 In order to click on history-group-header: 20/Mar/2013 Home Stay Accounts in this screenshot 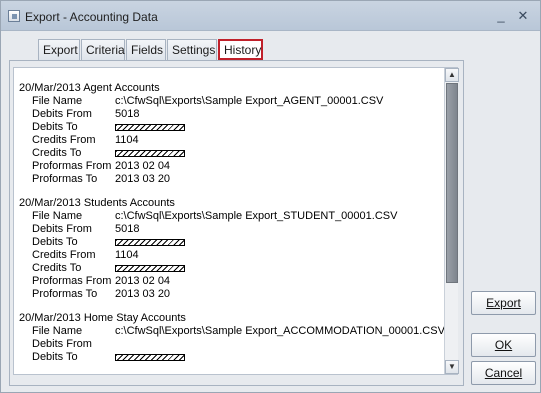, I will do `click(102, 318)`.